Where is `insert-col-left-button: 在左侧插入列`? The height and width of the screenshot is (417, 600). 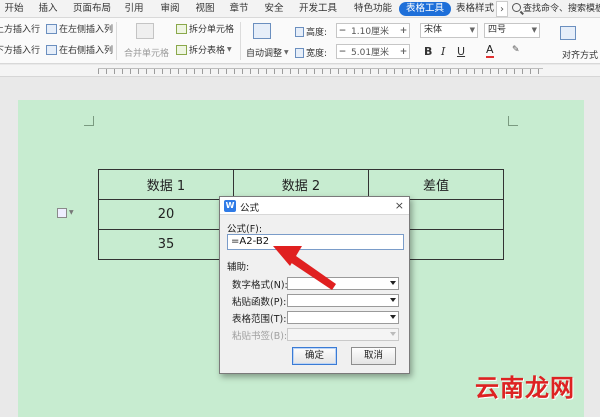
insert-col-left-button: 在左侧插入列 is located at coordinates (79, 28).